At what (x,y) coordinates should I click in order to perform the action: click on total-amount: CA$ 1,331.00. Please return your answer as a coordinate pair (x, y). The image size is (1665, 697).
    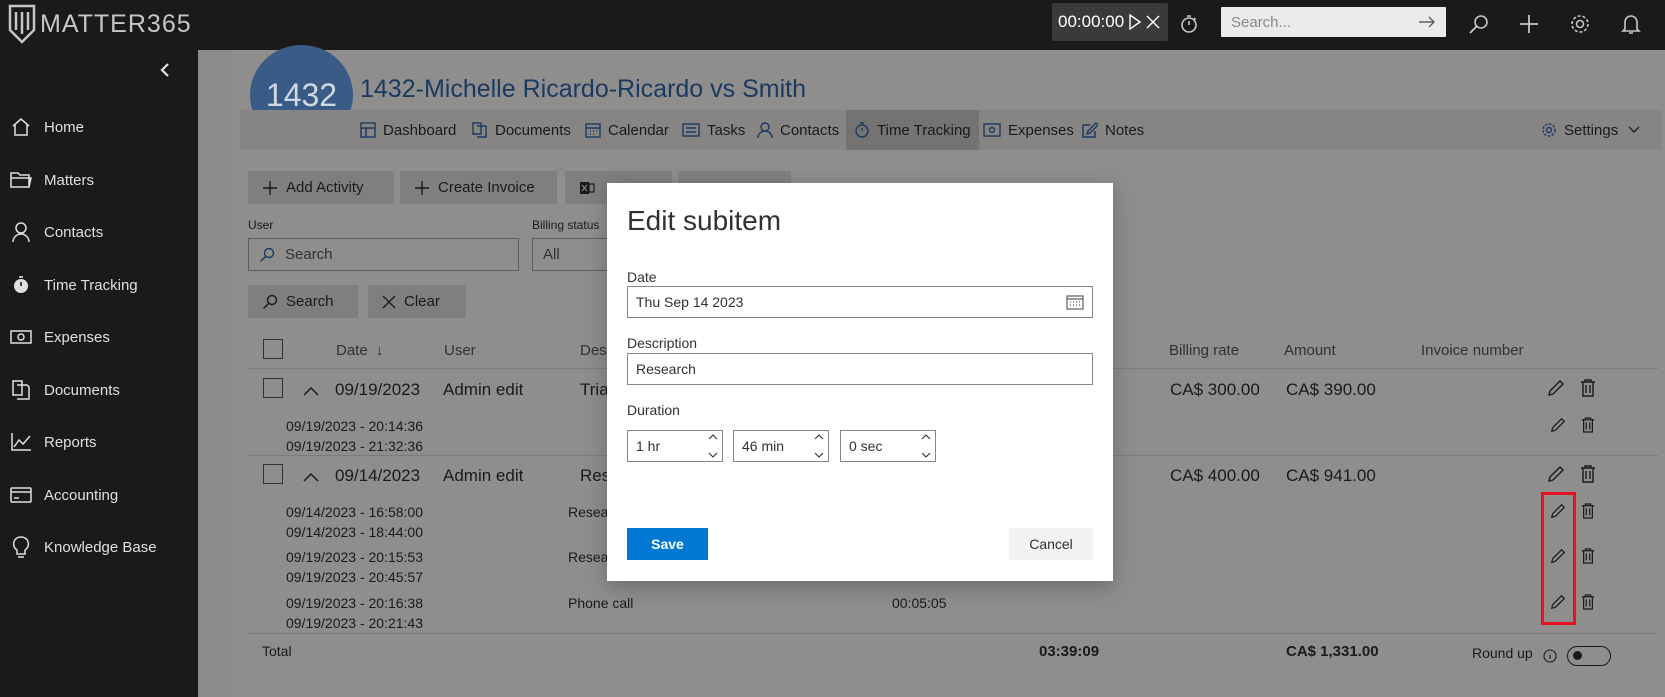
    Looking at the image, I should click on (1332, 651).